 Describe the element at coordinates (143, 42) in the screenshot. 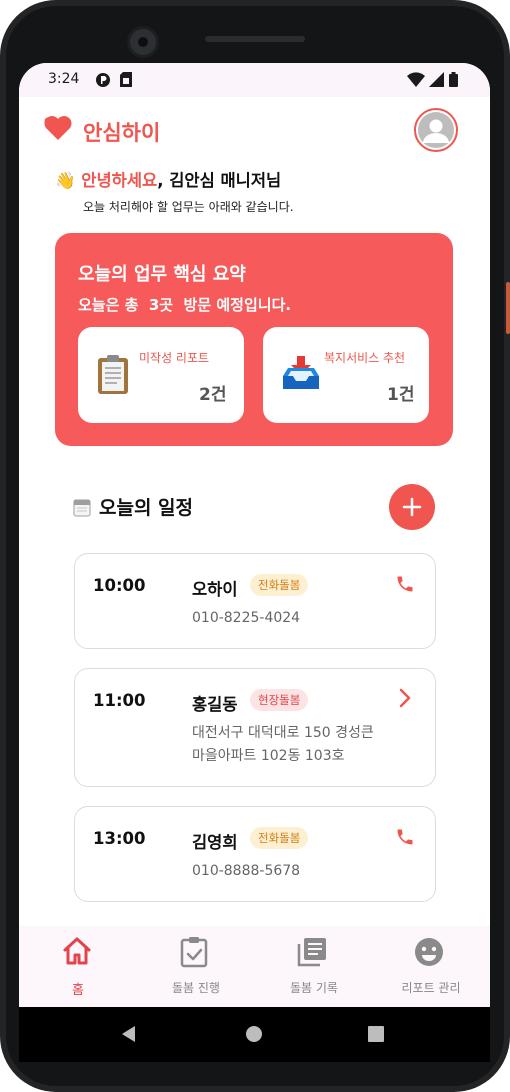

I see `front-camera` at that location.